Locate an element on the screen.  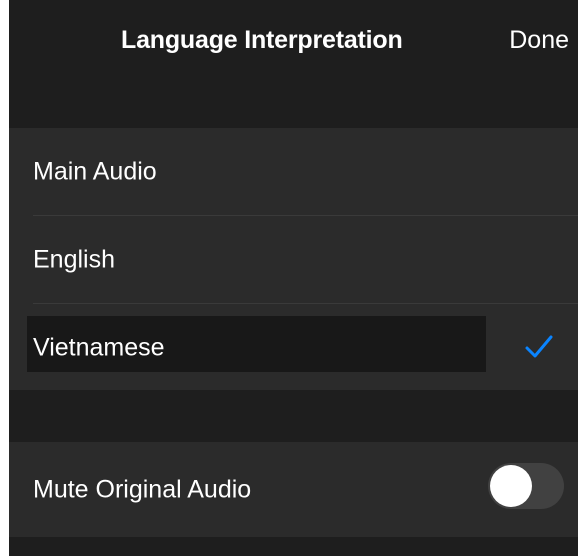
language-option-label: Main Audio is located at coordinates (95, 171).